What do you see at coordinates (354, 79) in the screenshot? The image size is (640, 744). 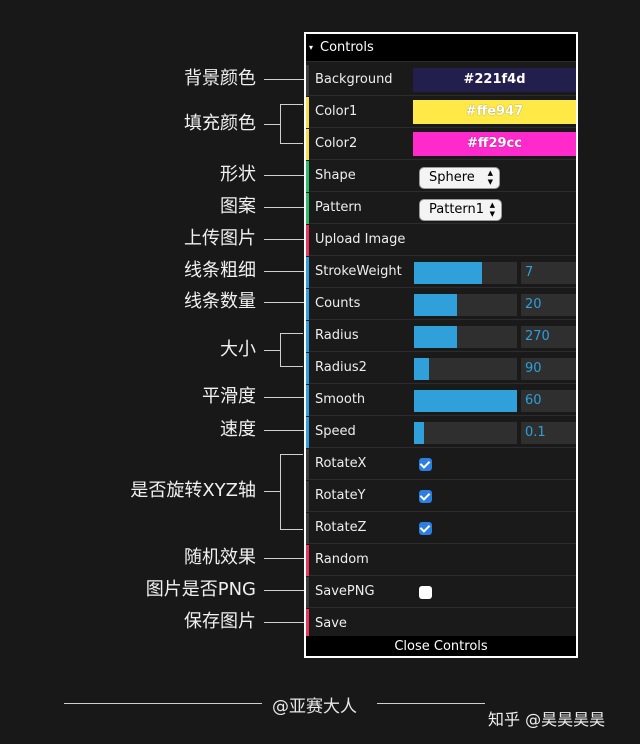 I see `control-label: Background` at bounding box center [354, 79].